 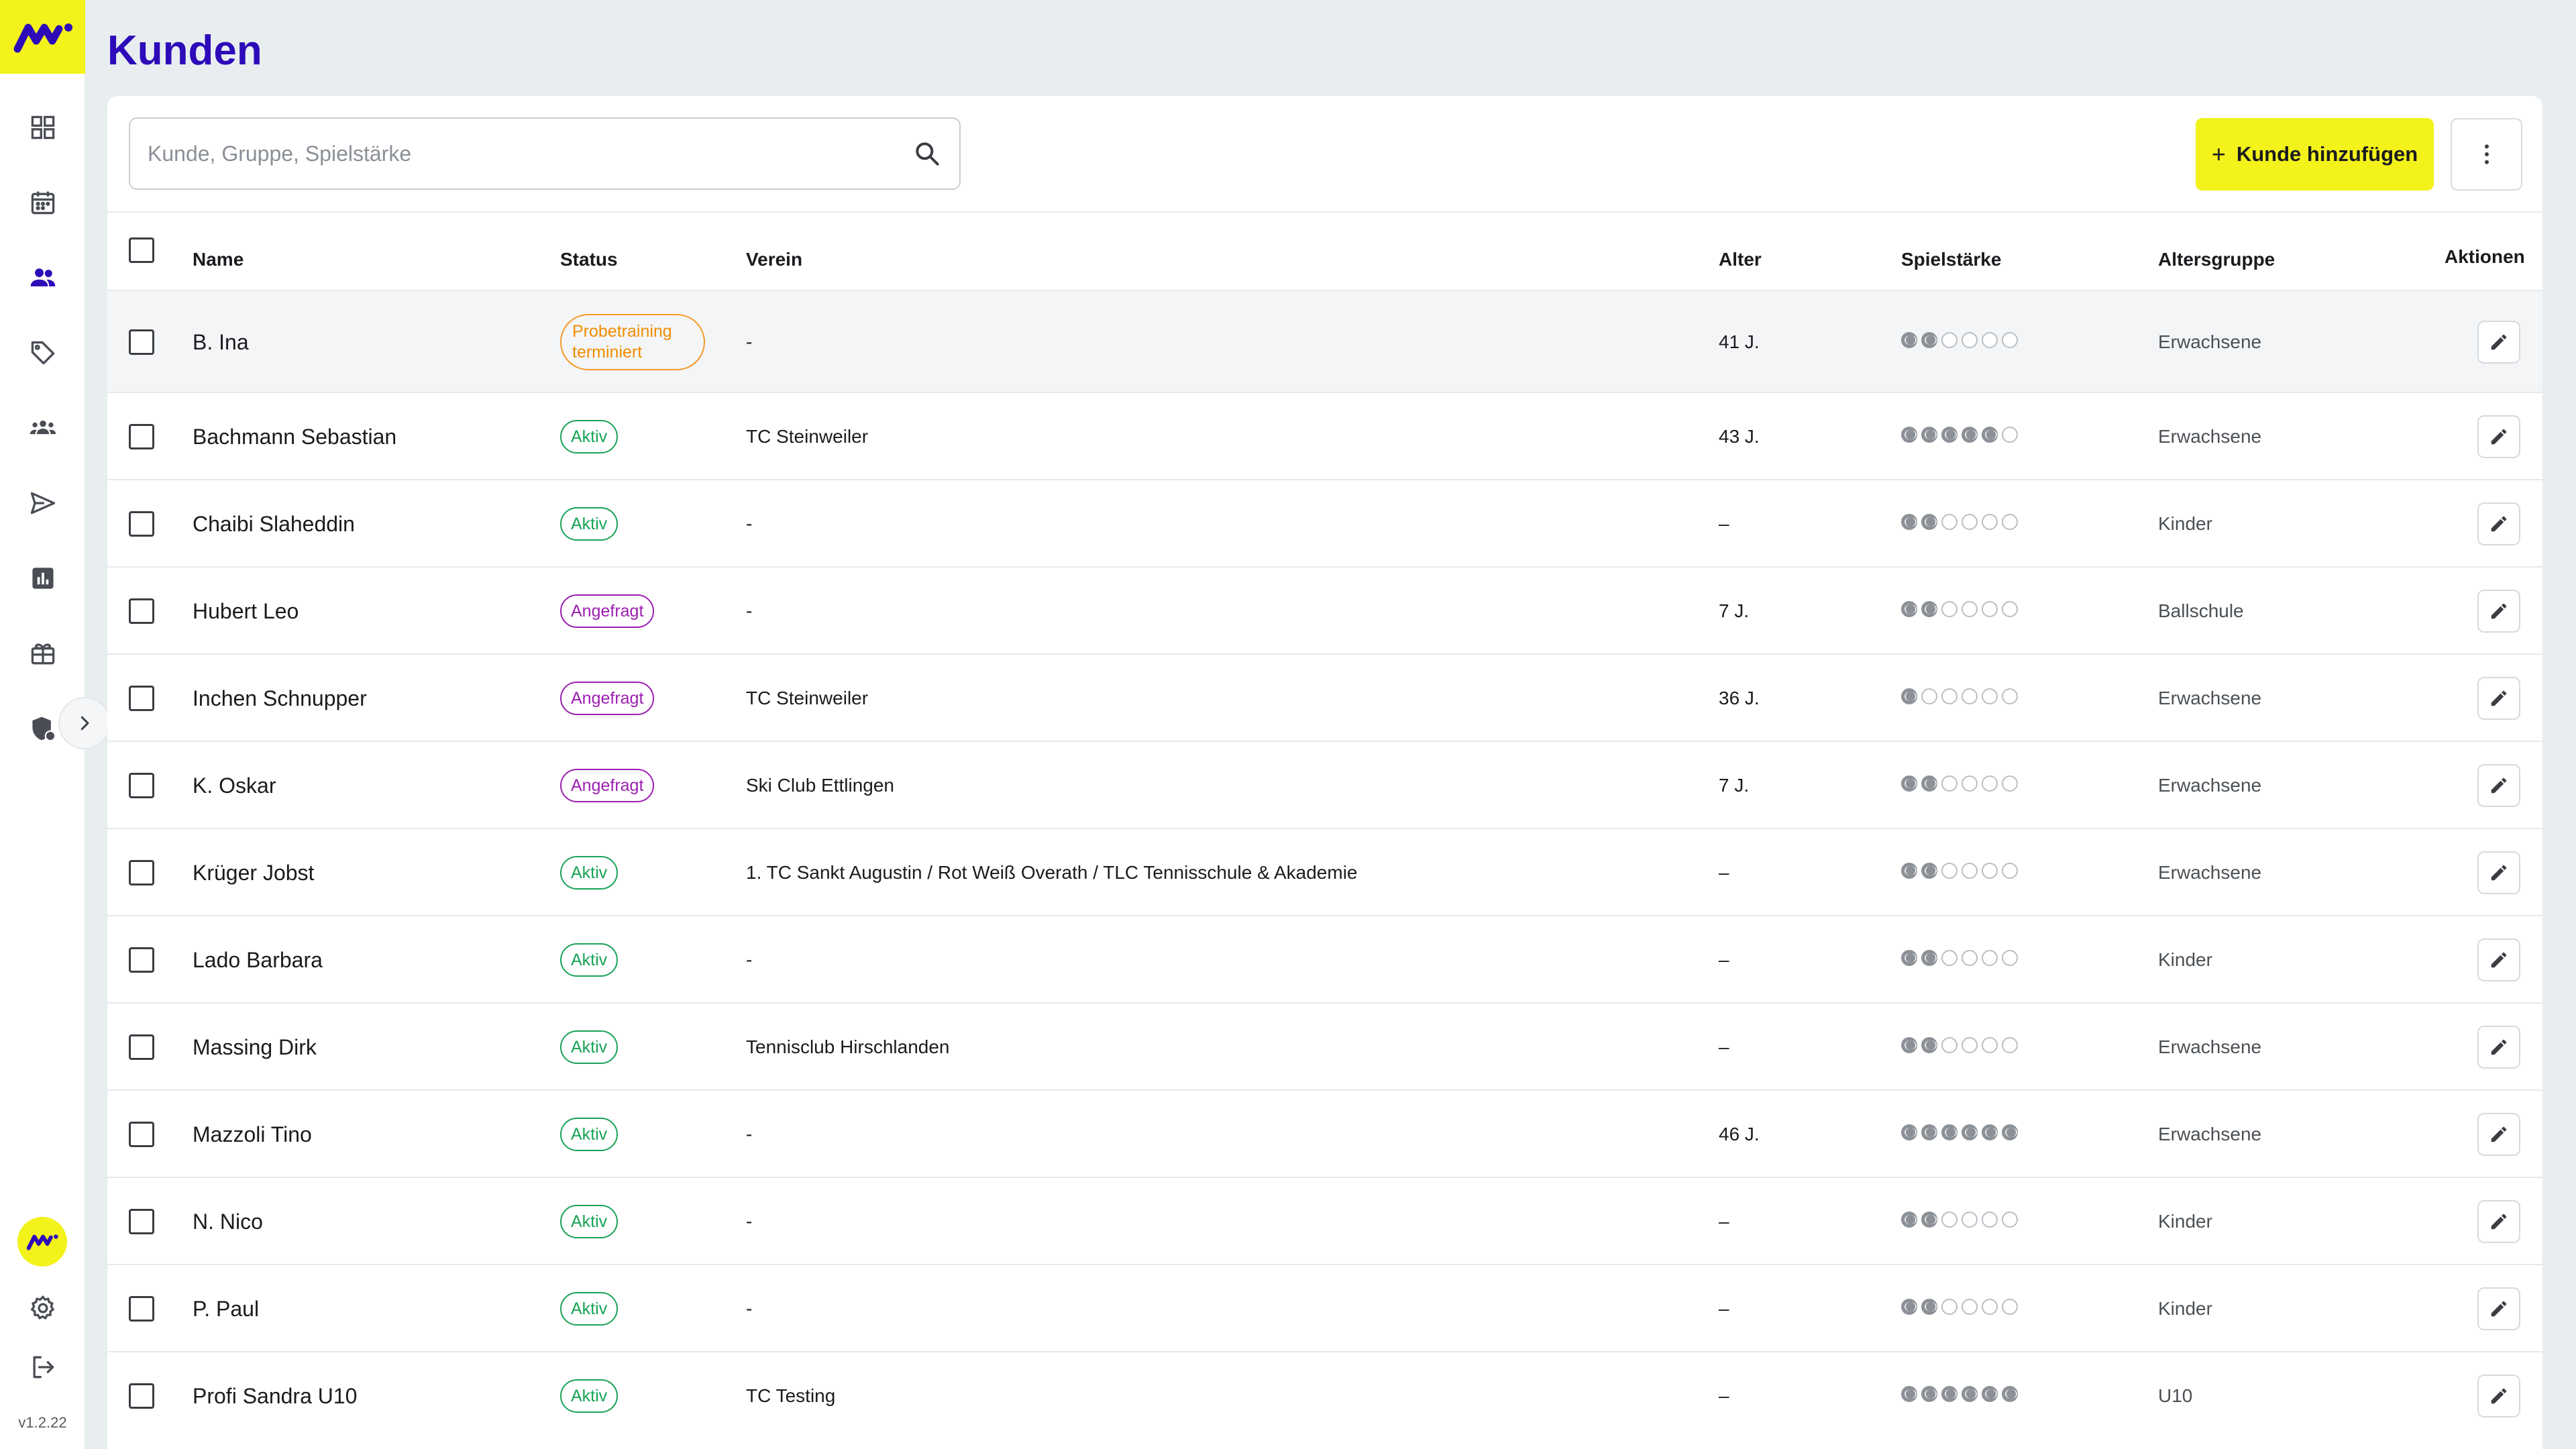 I want to click on search-icon, so click(x=927, y=153).